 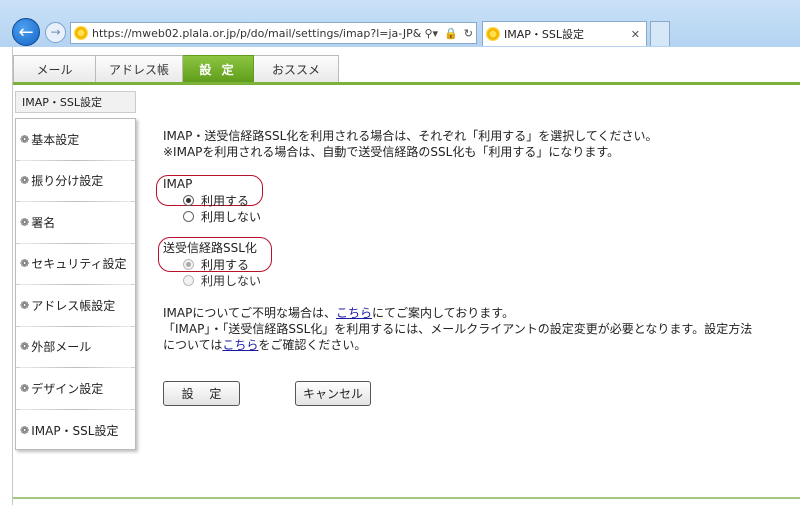 What do you see at coordinates (432, 33) in the screenshot?
I see `search-icon: ⚲▾` at bounding box center [432, 33].